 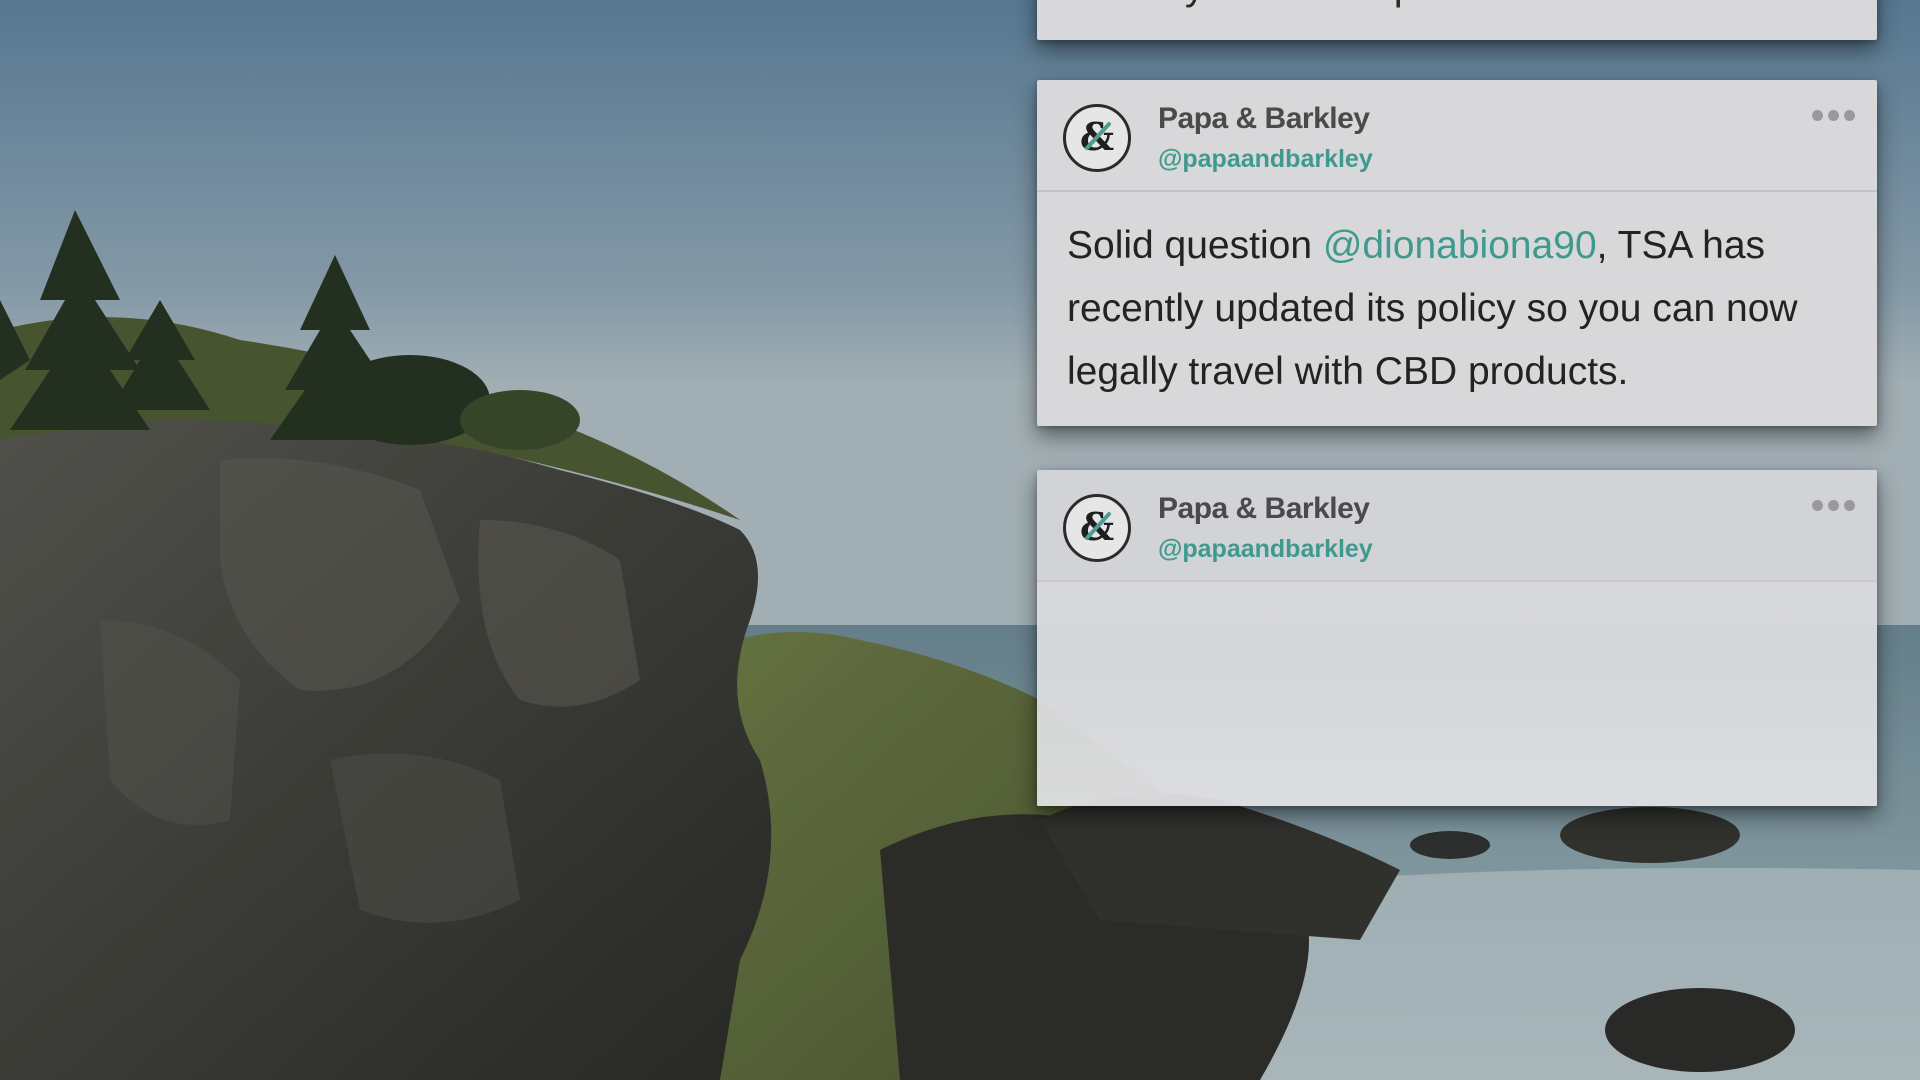 I want to click on tweet-card-next: & Papa & Barkley @papaandbarkley, so click(x=1457, y=638).